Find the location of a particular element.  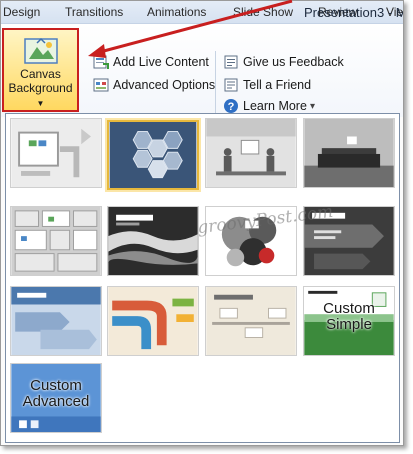

add-live-content-button: Add Live Content is located at coordinates (151, 62).